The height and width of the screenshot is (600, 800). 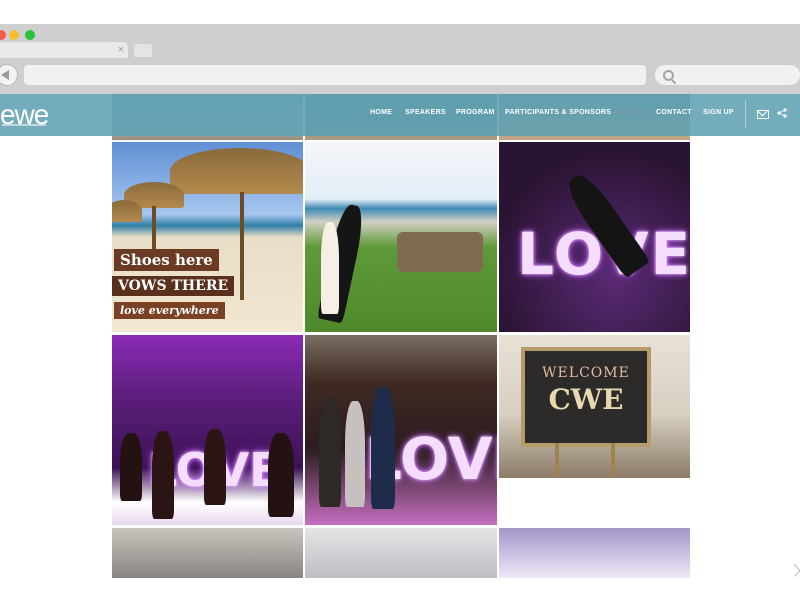 What do you see at coordinates (440, 252) in the screenshot?
I see `guests-figures` at bounding box center [440, 252].